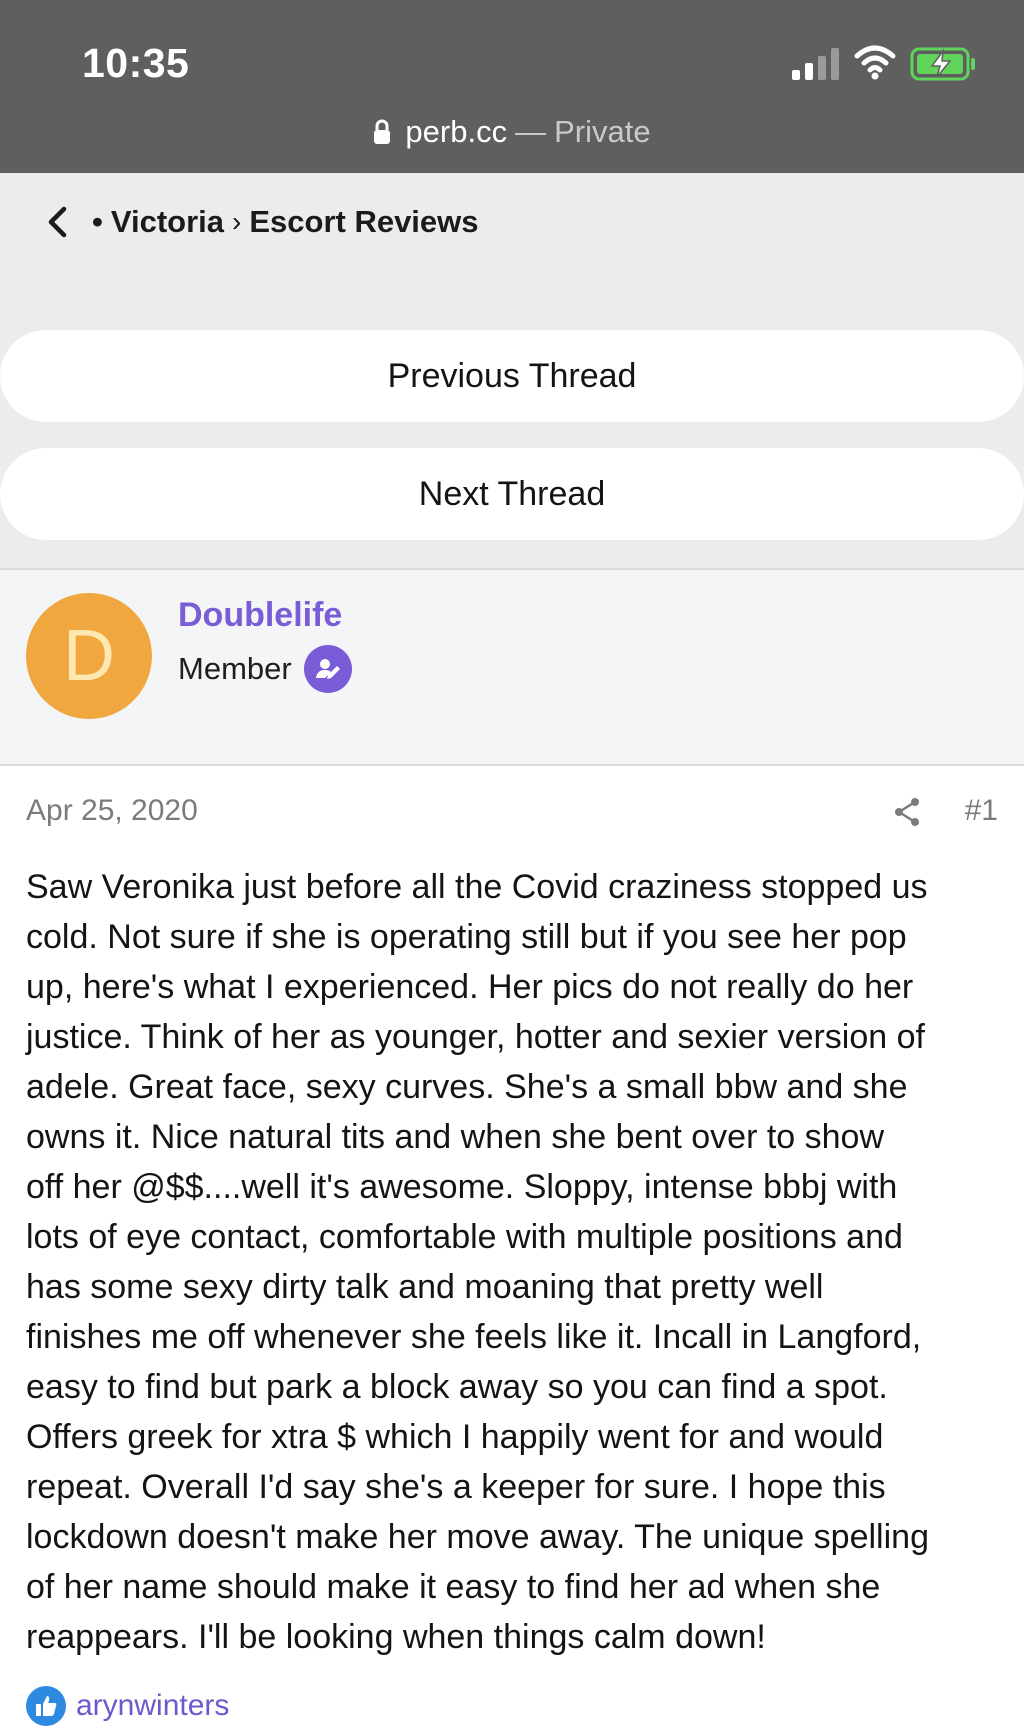  Describe the element at coordinates (907, 812) in the screenshot. I see `share-icon` at that location.